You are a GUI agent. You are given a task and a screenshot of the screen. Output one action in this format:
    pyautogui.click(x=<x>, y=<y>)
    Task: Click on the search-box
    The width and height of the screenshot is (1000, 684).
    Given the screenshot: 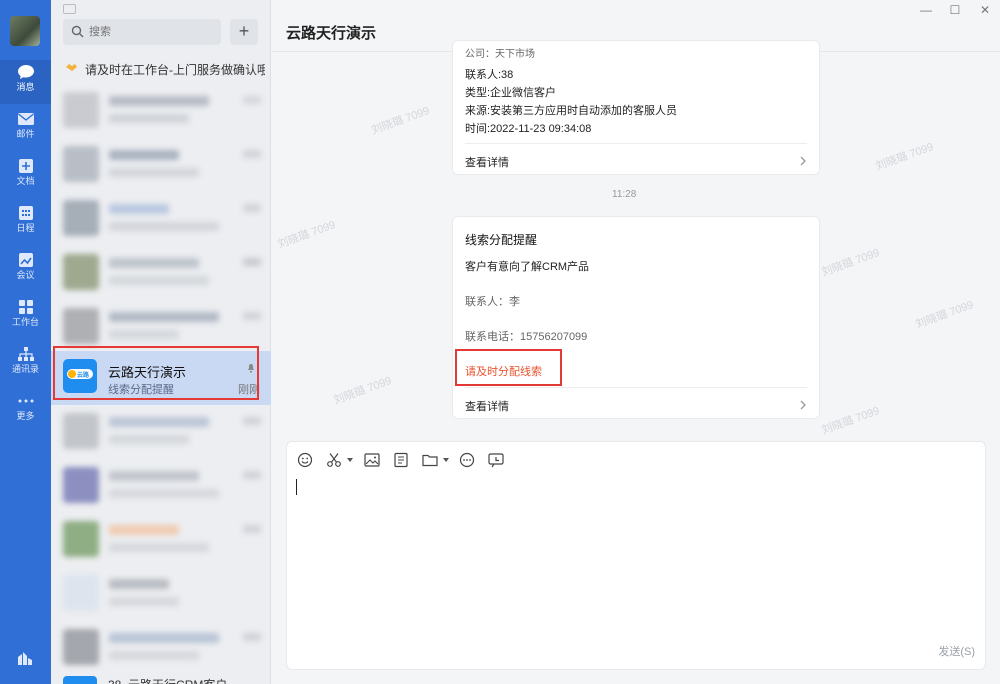 What is the action you would take?
    pyautogui.click(x=142, y=32)
    